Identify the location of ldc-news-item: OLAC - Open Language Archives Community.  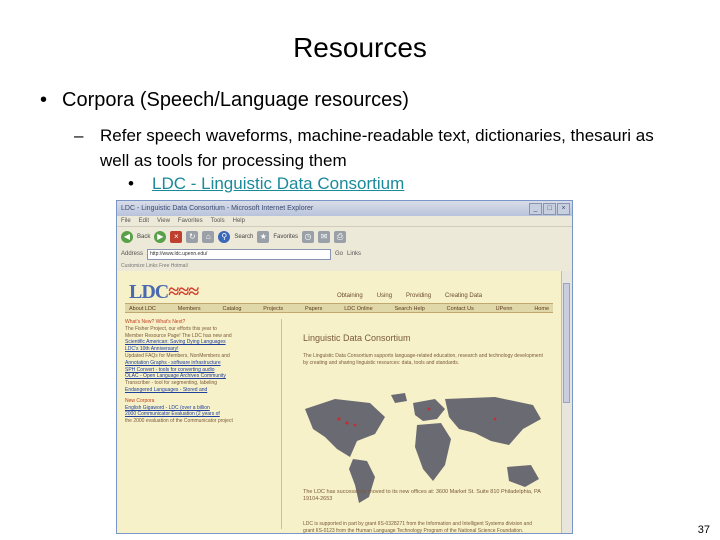
(200, 376).